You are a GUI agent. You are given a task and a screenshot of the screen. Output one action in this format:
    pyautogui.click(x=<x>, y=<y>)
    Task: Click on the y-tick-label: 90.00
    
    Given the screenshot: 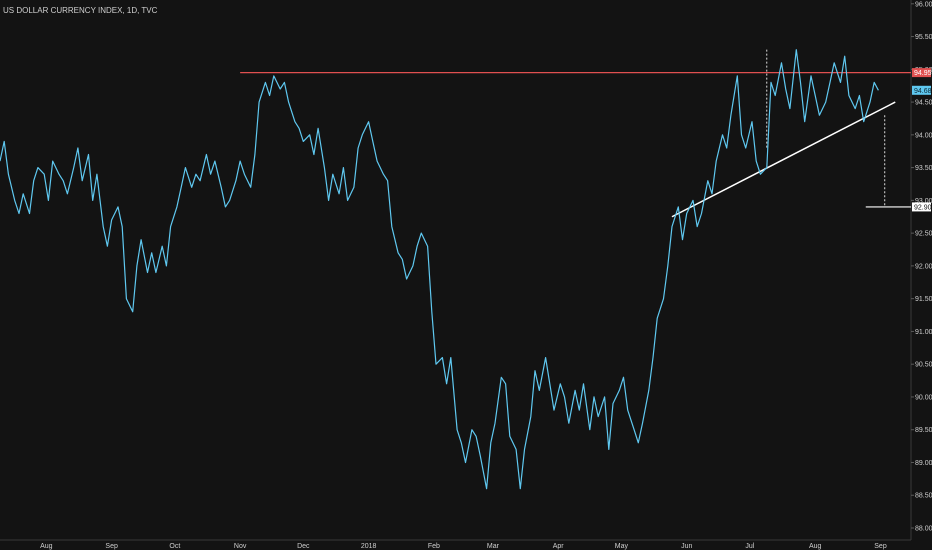 What is the action you would take?
    pyautogui.click(x=923, y=397)
    